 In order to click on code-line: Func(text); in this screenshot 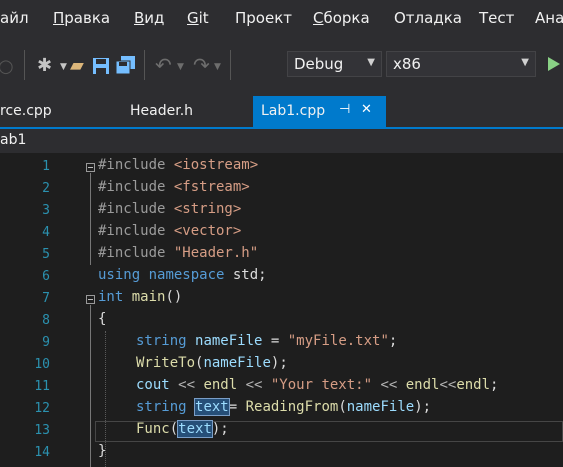, I will do `click(182, 429)`.